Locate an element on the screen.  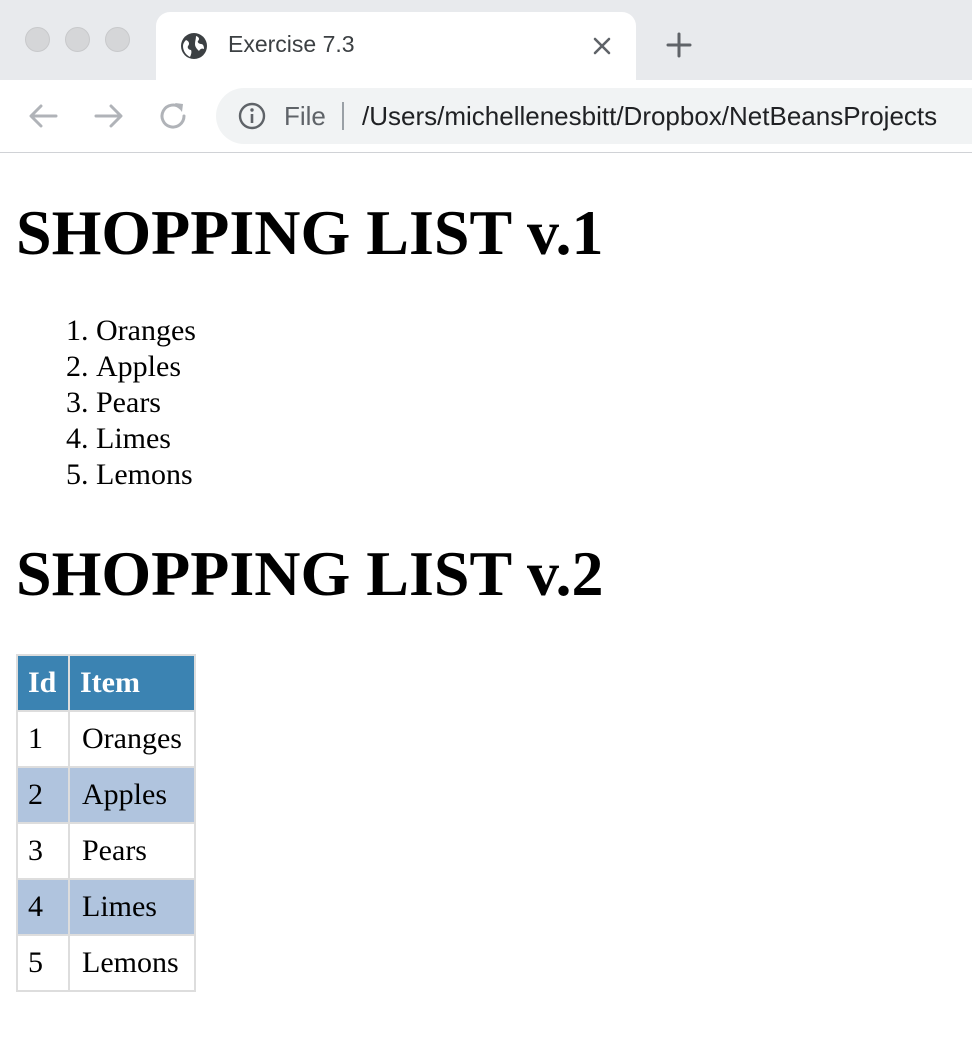
arrow-left-icon is located at coordinates (44, 116).